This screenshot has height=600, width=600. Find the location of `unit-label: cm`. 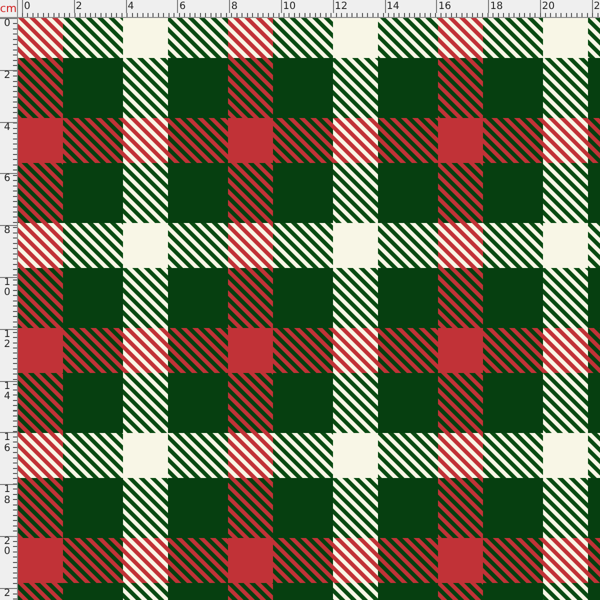

unit-label: cm is located at coordinates (9, 9).